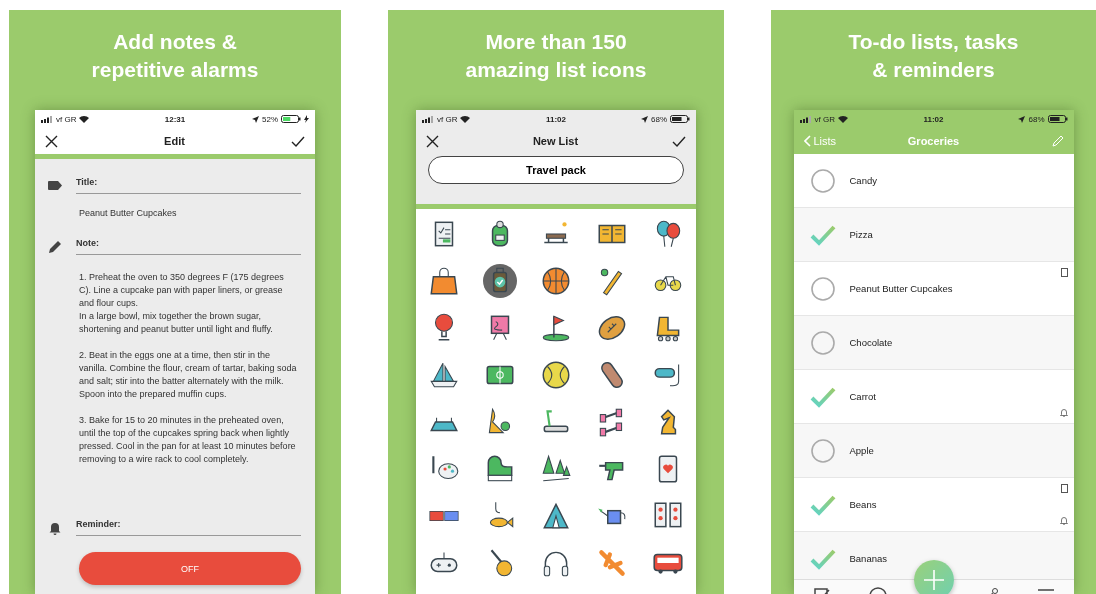 The image size is (1096, 594). Describe the element at coordinates (182, 303) in the screenshot. I see `note-paragraph: 1. Preheat the oven to 350 degrees F (175 degrees C). Line a cupcake pan with paper liners, or grease and flour cups. In a large bowl, mix together the brown sugar, shortening and peanut butter until light and fluffy.` at that location.